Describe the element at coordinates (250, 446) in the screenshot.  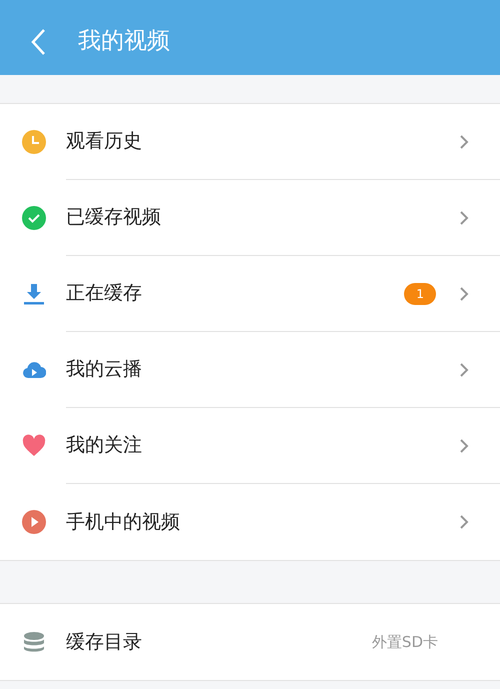
I see `menu-item: 我的关注` at that location.